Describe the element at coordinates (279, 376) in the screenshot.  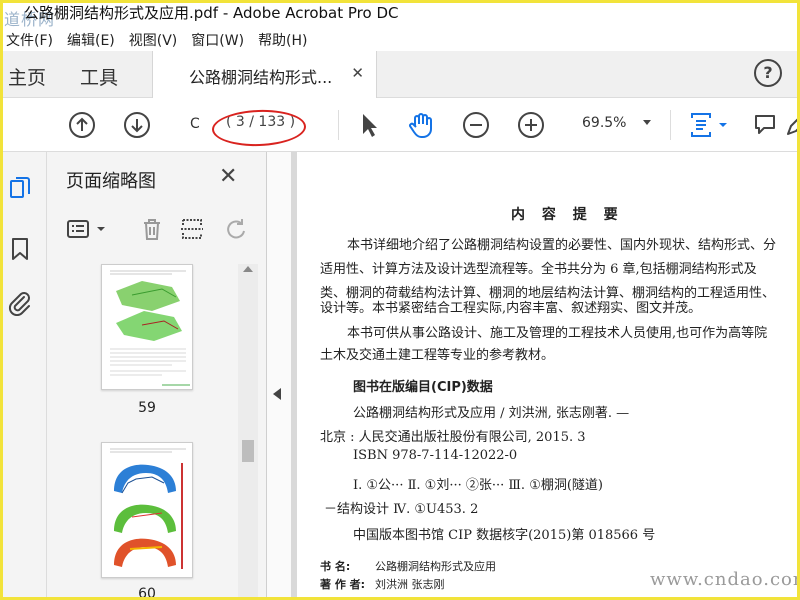
I see `panel-collapse-strip` at that location.